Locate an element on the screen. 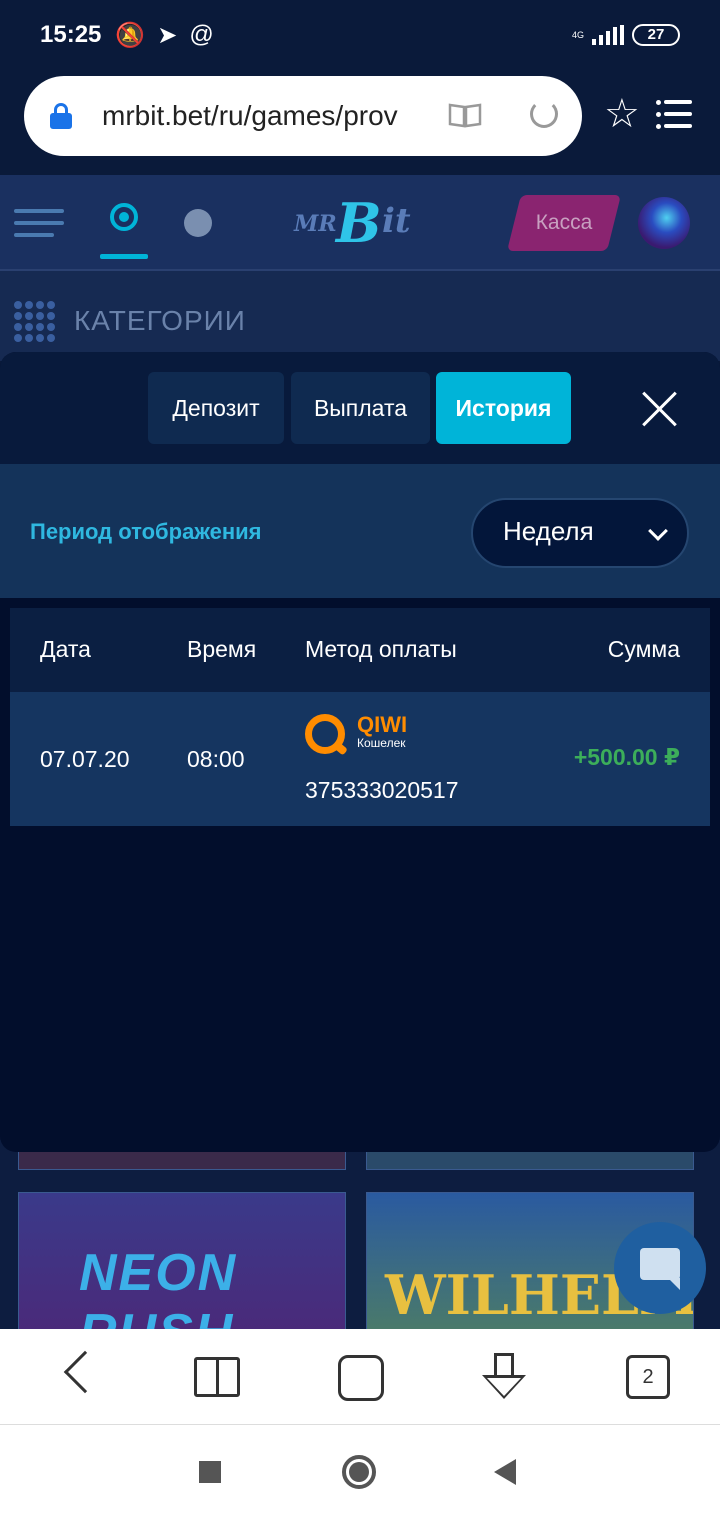 The height and width of the screenshot is (1520, 720). url-text: mrbit.bet/ru/games/prov is located at coordinates (254, 116).